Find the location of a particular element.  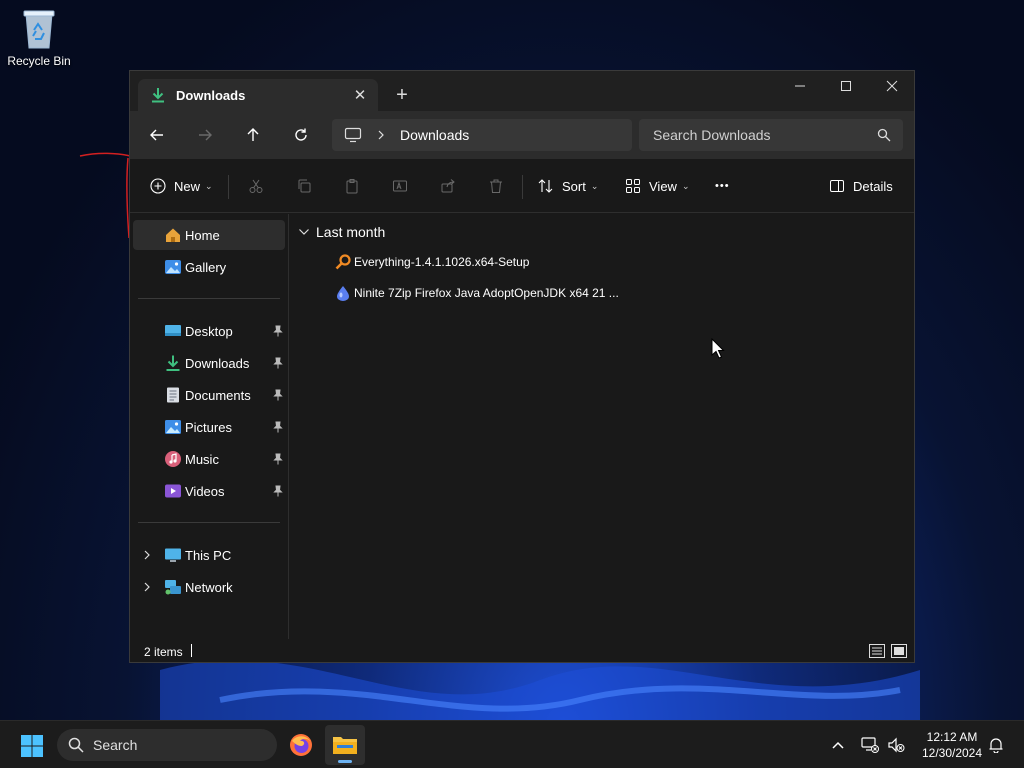

new-button: New ⌄ is located at coordinates (181, 186).